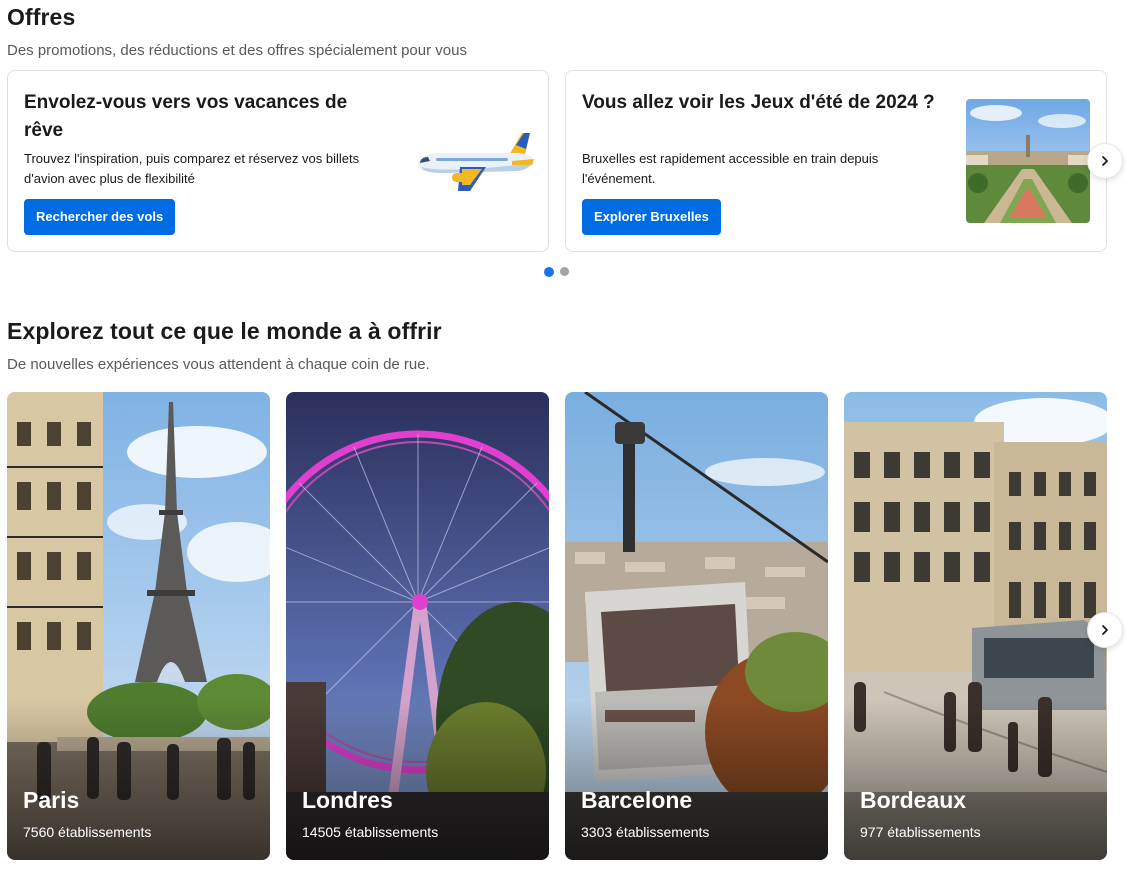 The image size is (1126, 873). Describe the element at coordinates (474, 163) in the screenshot. I see `airplane-illustration` at that location.